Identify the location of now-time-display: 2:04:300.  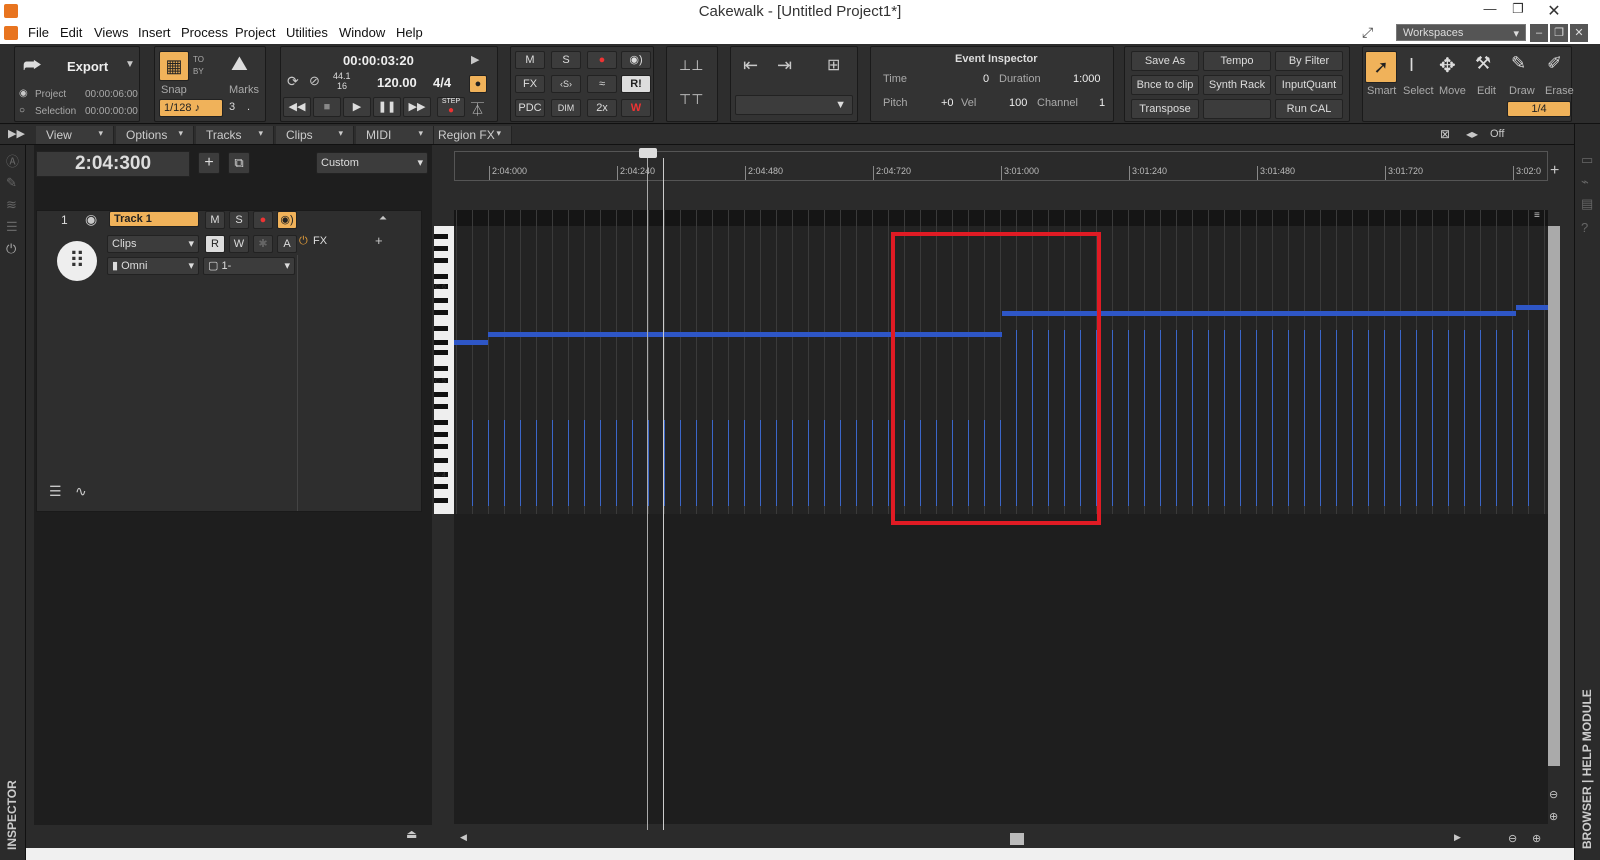
(113, 164).